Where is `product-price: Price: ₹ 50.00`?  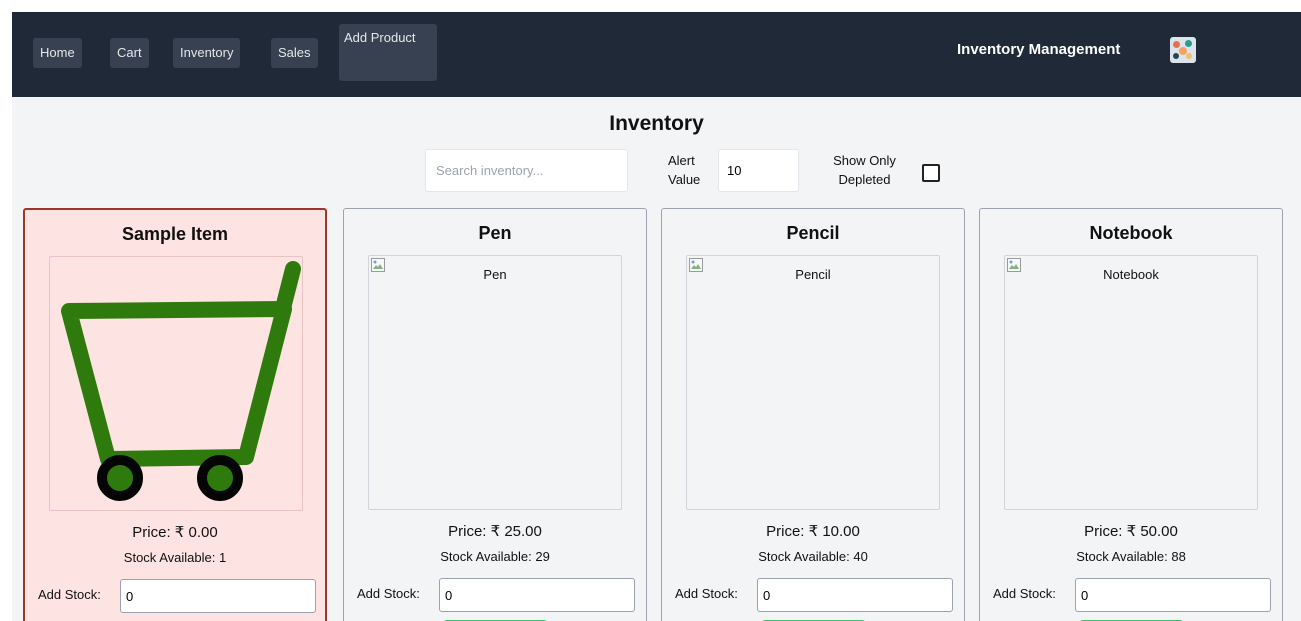
product-price: Price: ₹ 50.00 is located at coordinates (1131, 531).